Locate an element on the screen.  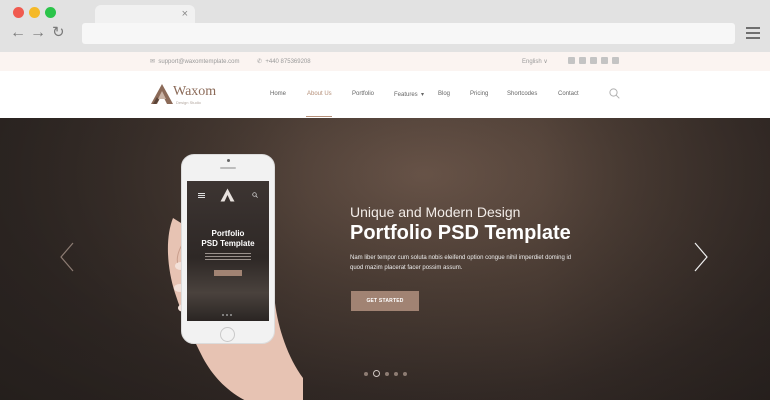
social-links is located at coordinates (593, 60).